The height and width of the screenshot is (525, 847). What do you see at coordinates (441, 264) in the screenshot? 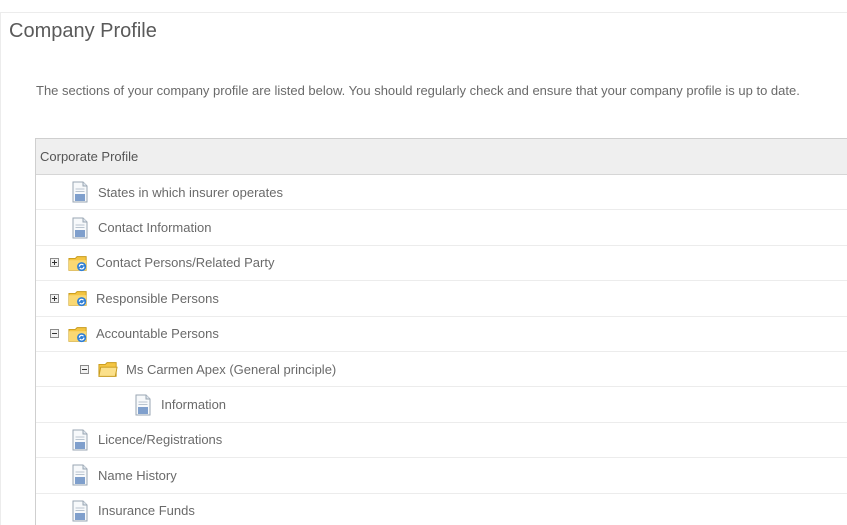
I see `tree-row: Contact Persons/Related Party` at bounding box center [441, 264].